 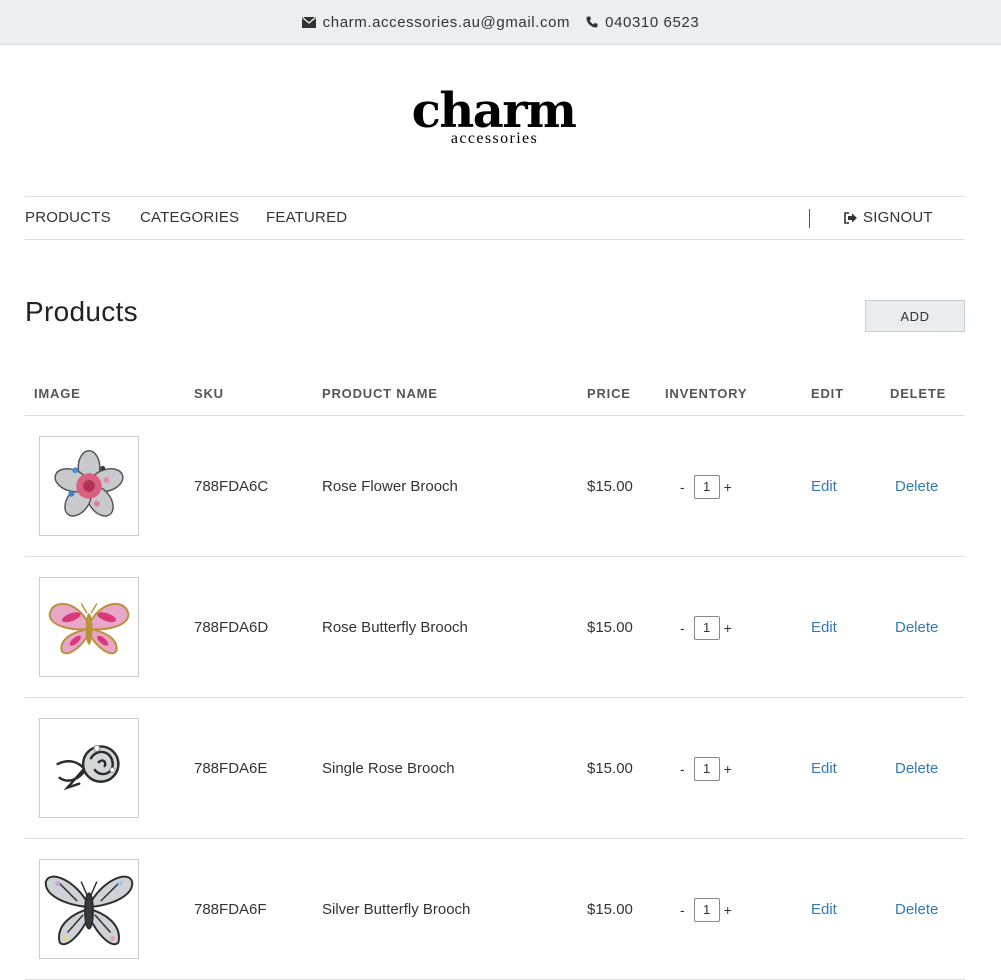 I want to click on header-edit: EDIT, so click(x=827, y=393).